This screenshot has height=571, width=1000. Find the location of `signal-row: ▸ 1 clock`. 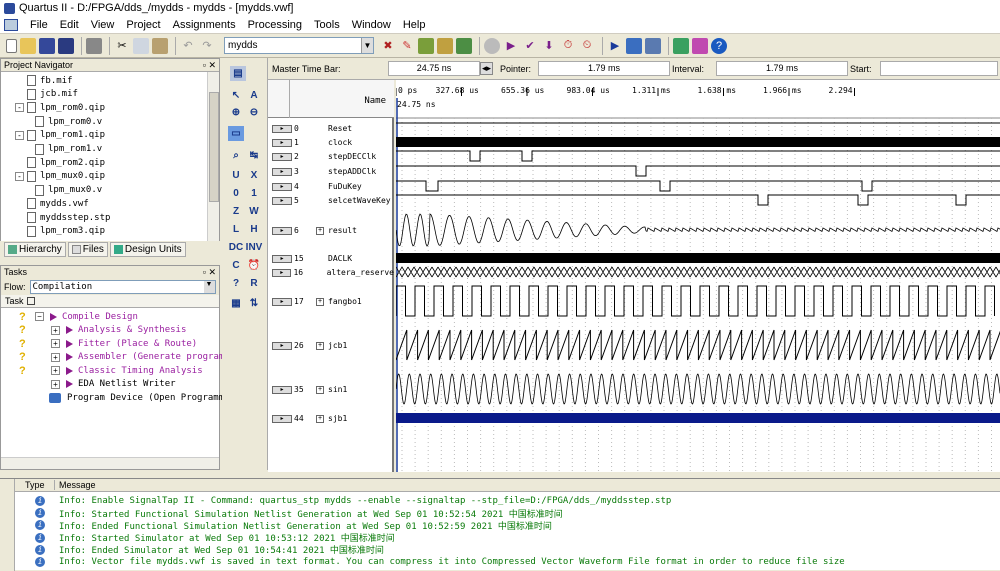

signal-row: ▸ 1 clock is located at coordinates (331, 142).